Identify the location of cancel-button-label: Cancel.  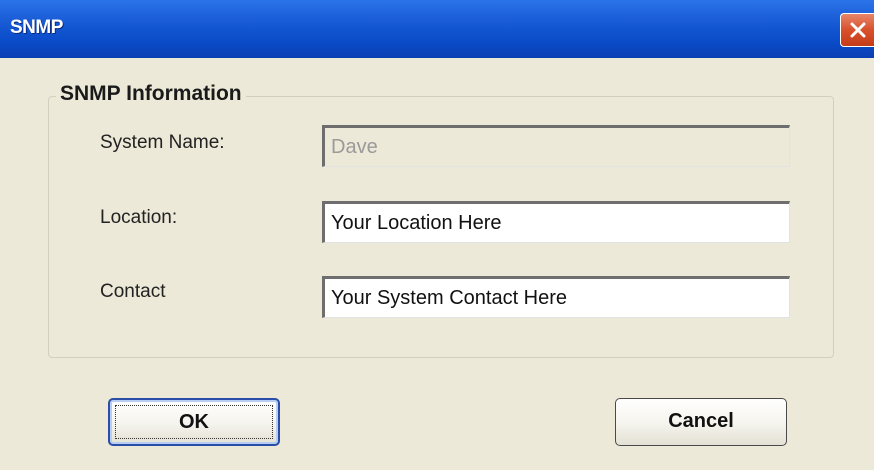
(701, 421).